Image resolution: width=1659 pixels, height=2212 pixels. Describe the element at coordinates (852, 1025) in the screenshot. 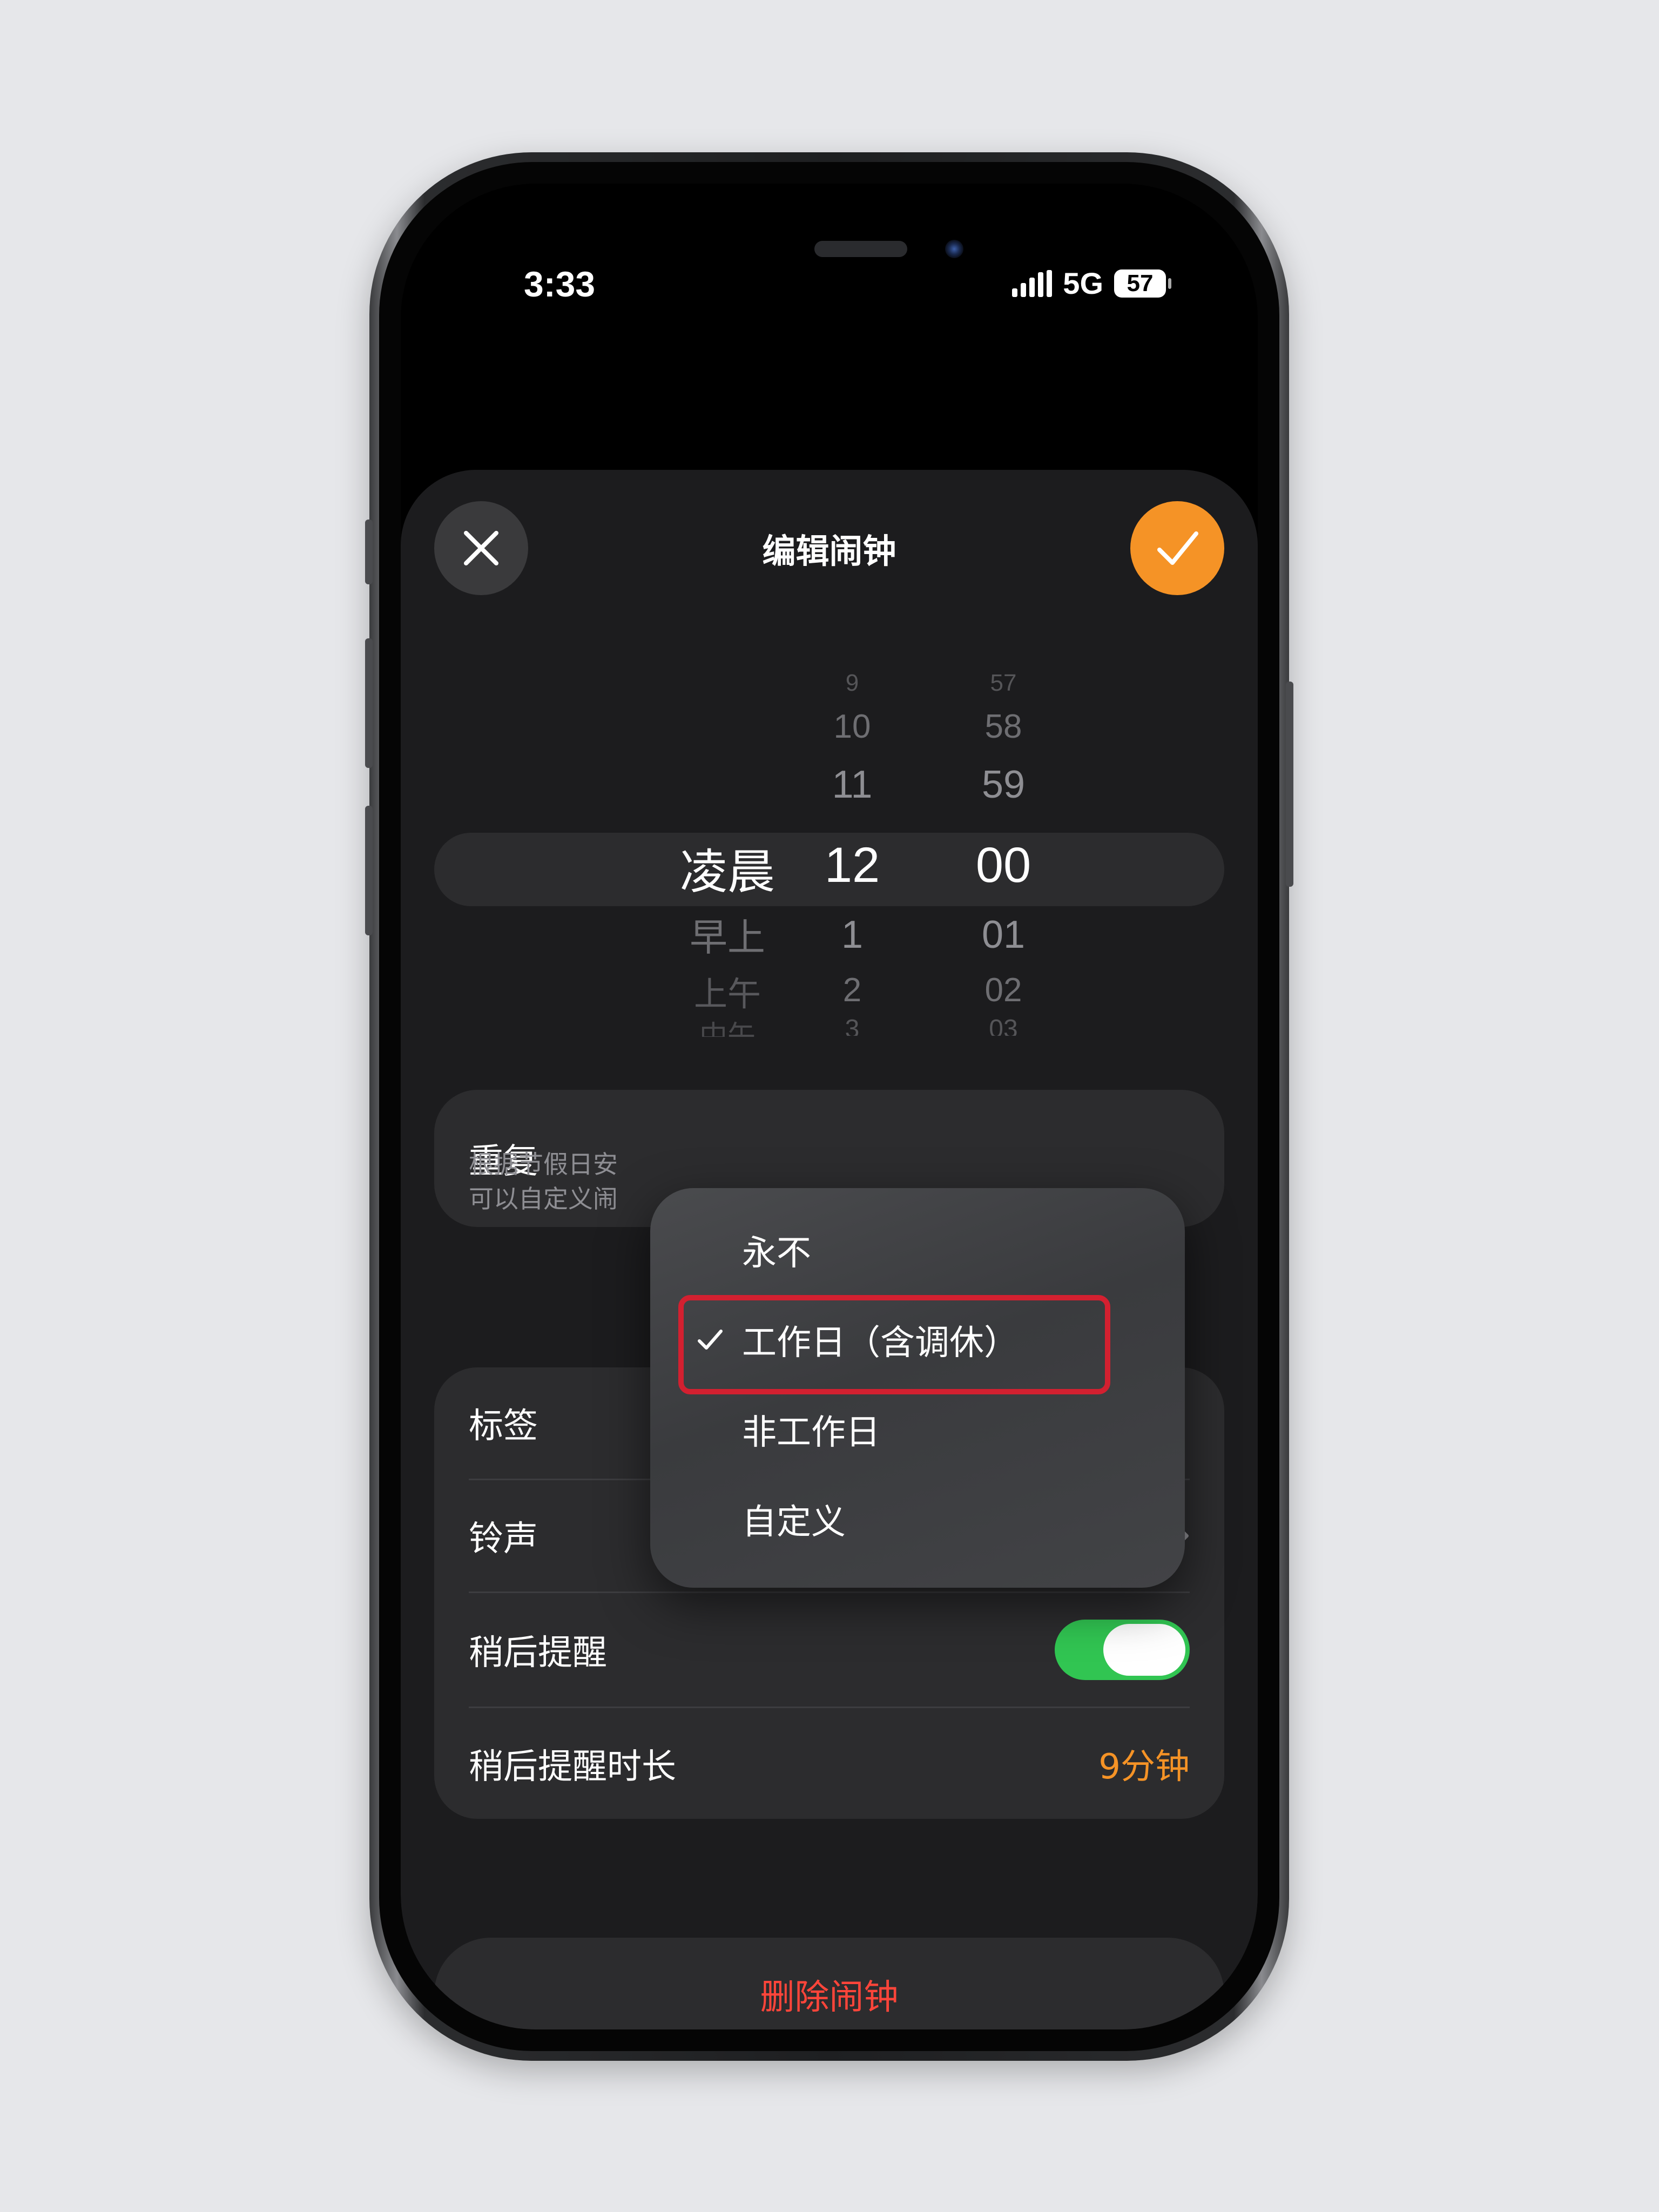

I see `hour-option: 3` at that location.